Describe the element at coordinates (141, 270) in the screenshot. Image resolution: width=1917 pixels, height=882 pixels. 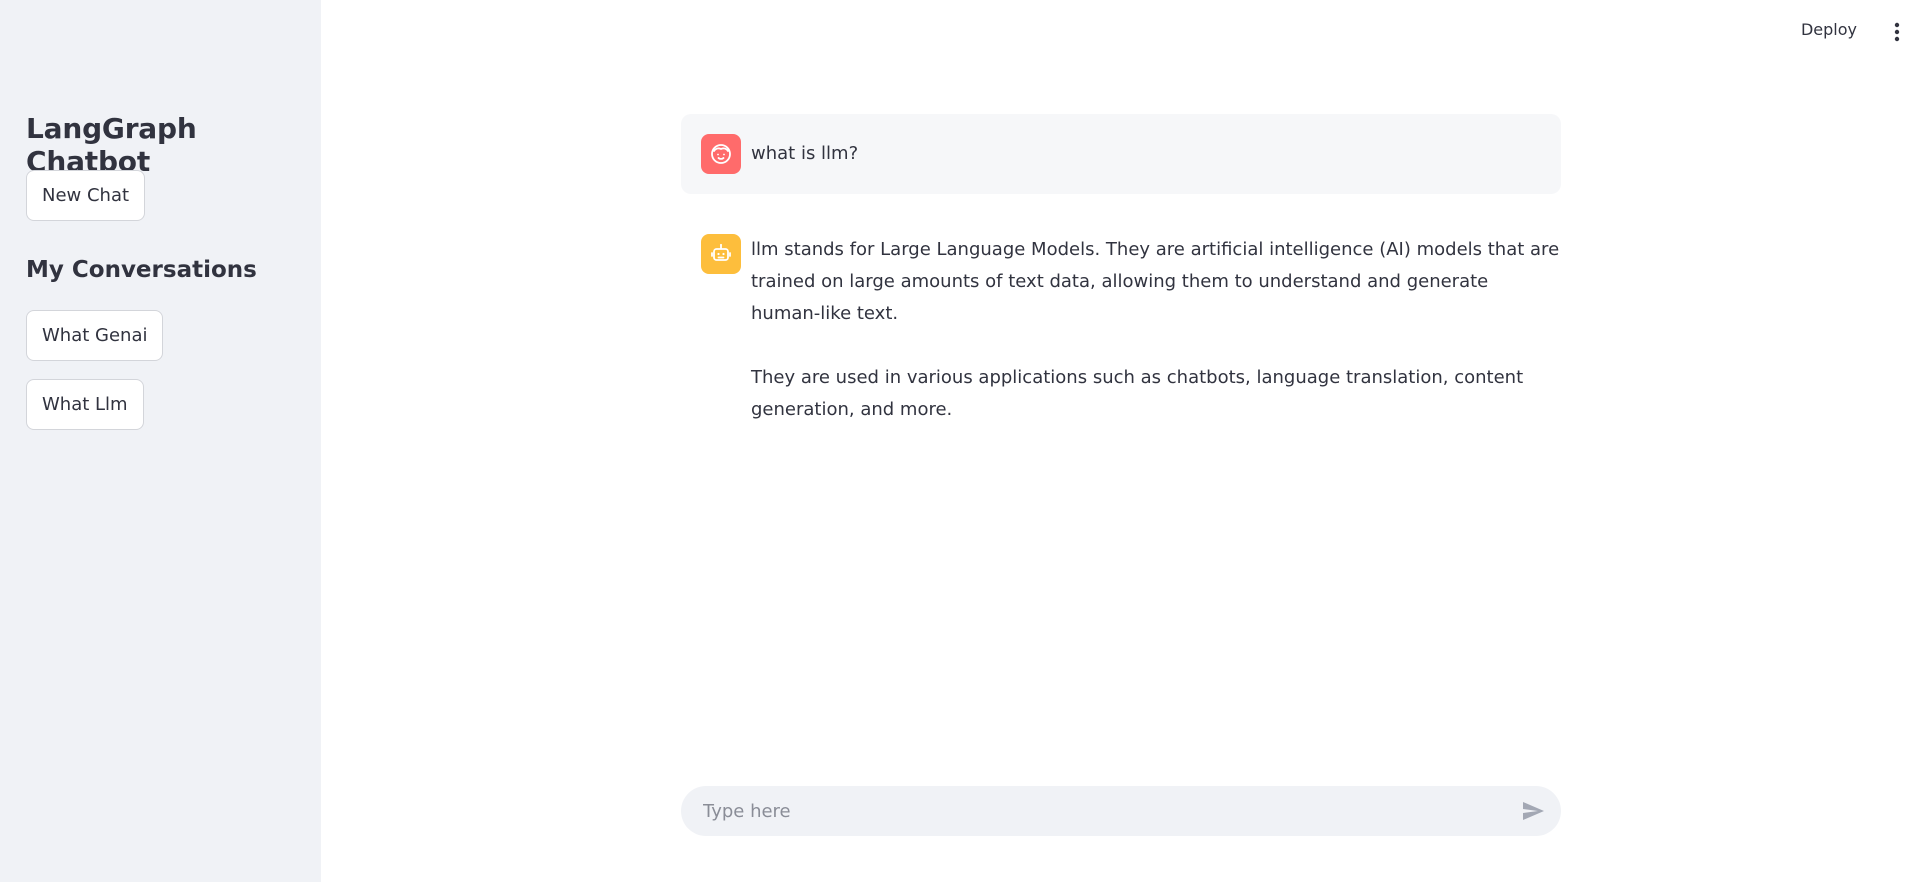
I see `conversations-heading: My Conversations` at that location.